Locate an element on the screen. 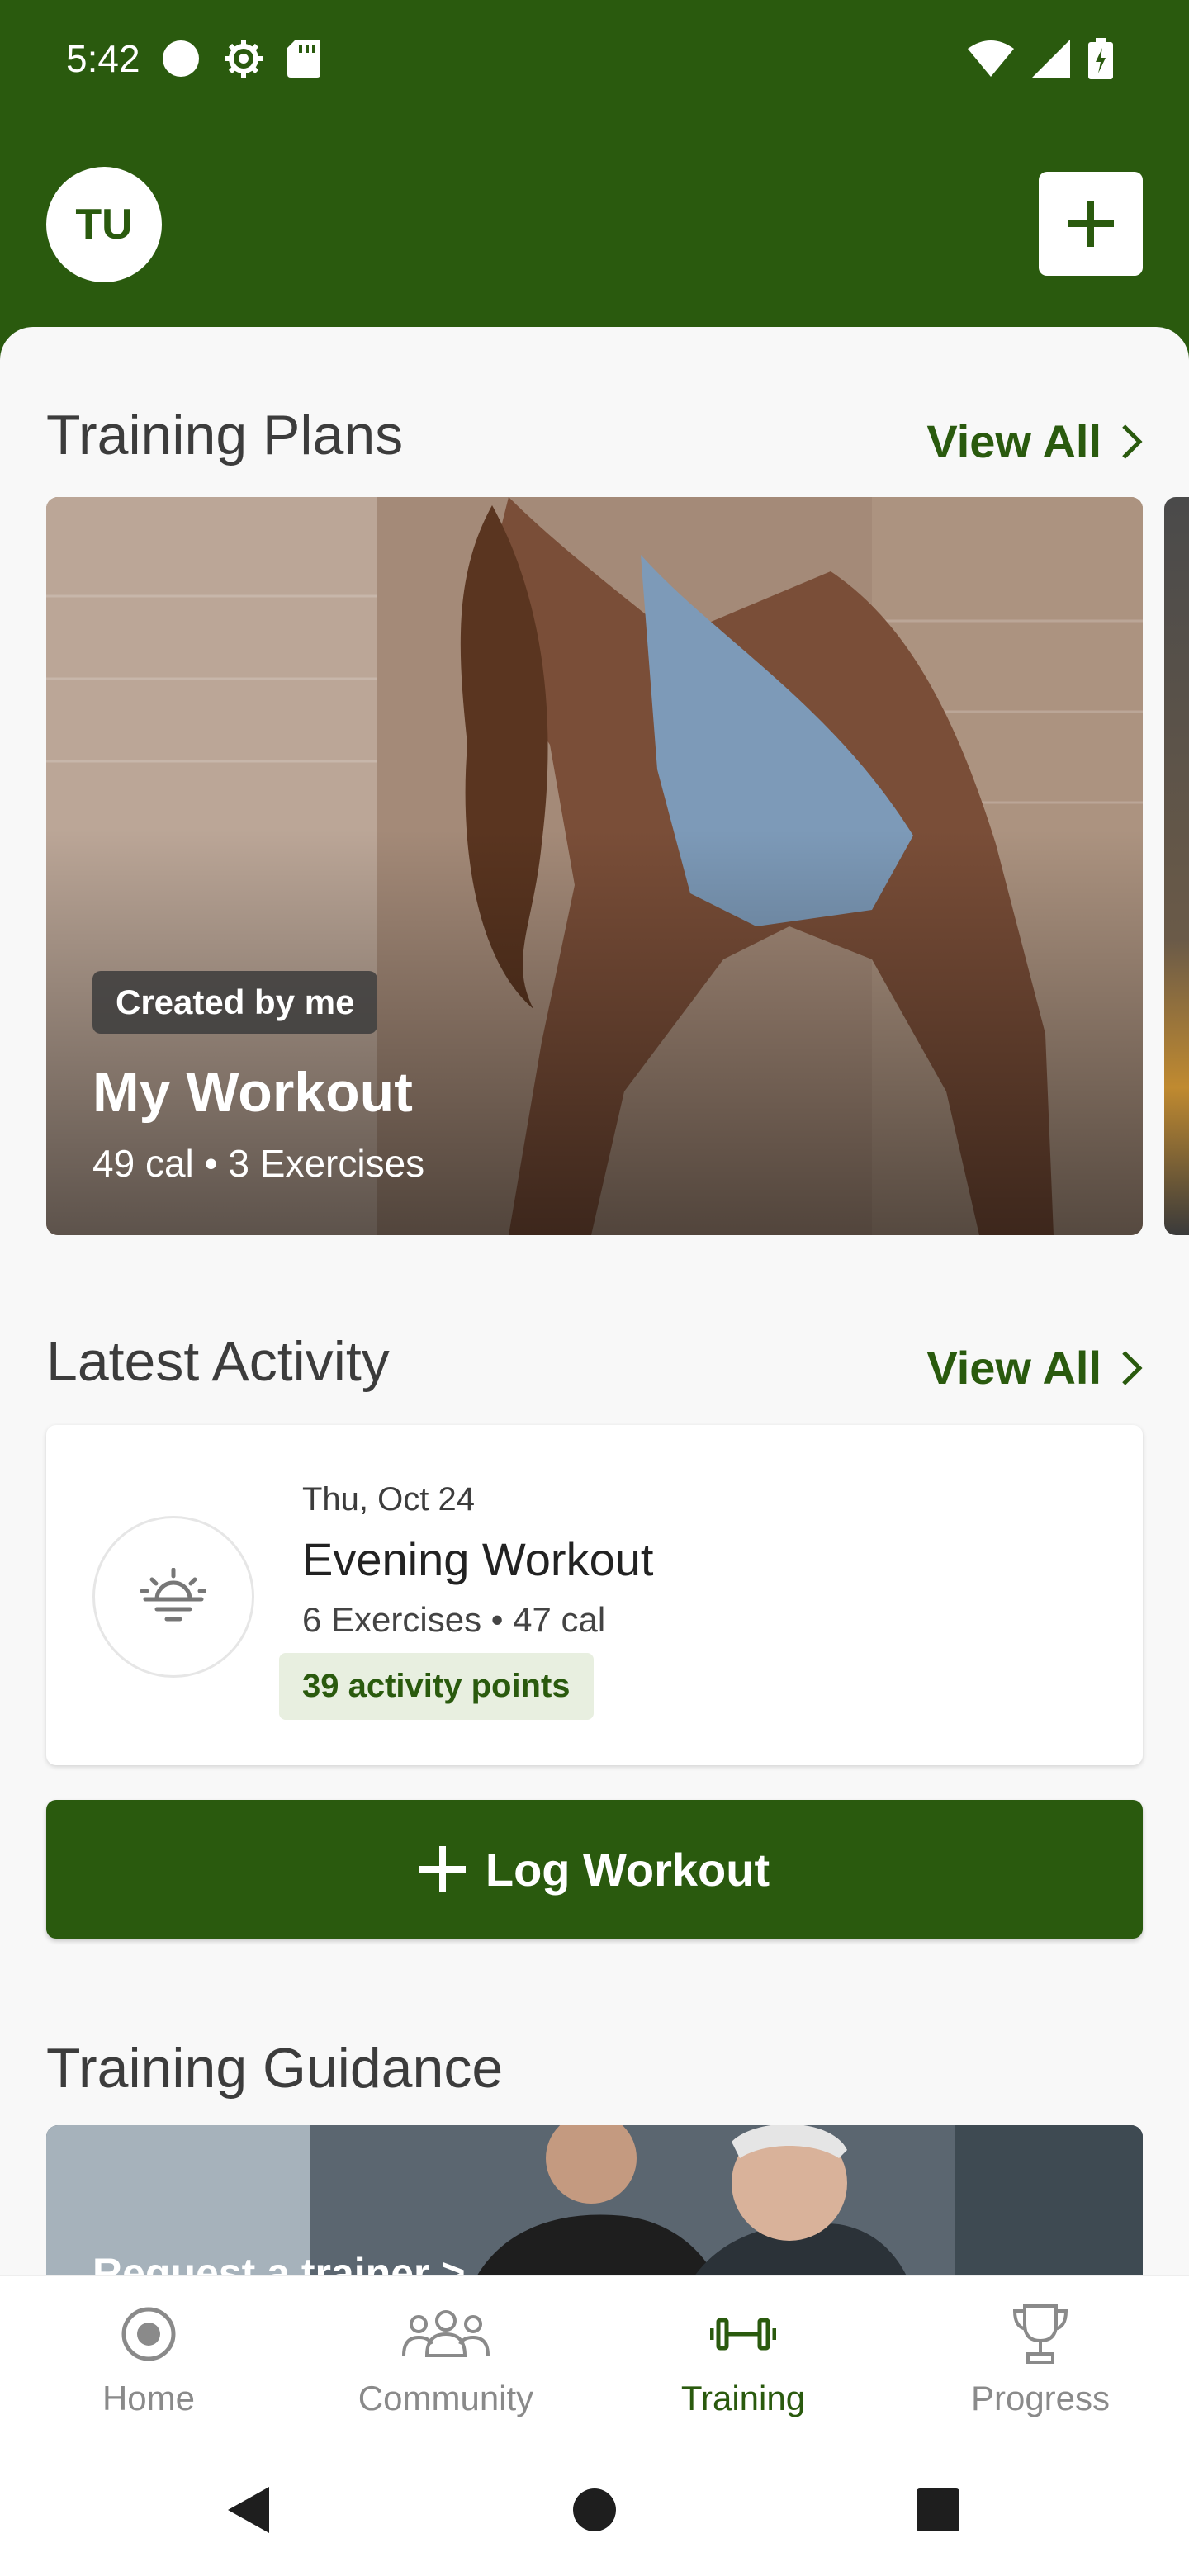 This screenshot has height=2576, width=1189. log-workout-label: Log Workout is located at coordinates (627, 1869).